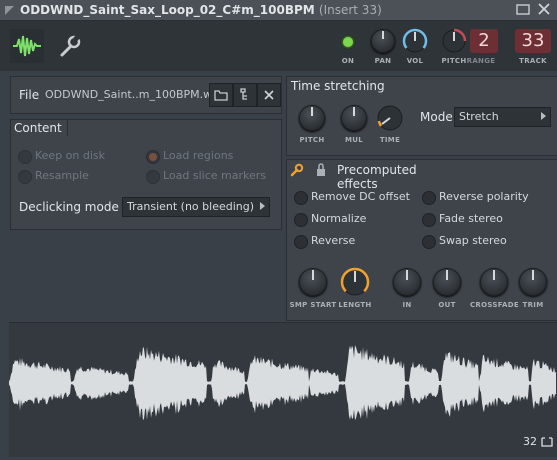  I want to click on out-label: OUT, so click(447, 305).